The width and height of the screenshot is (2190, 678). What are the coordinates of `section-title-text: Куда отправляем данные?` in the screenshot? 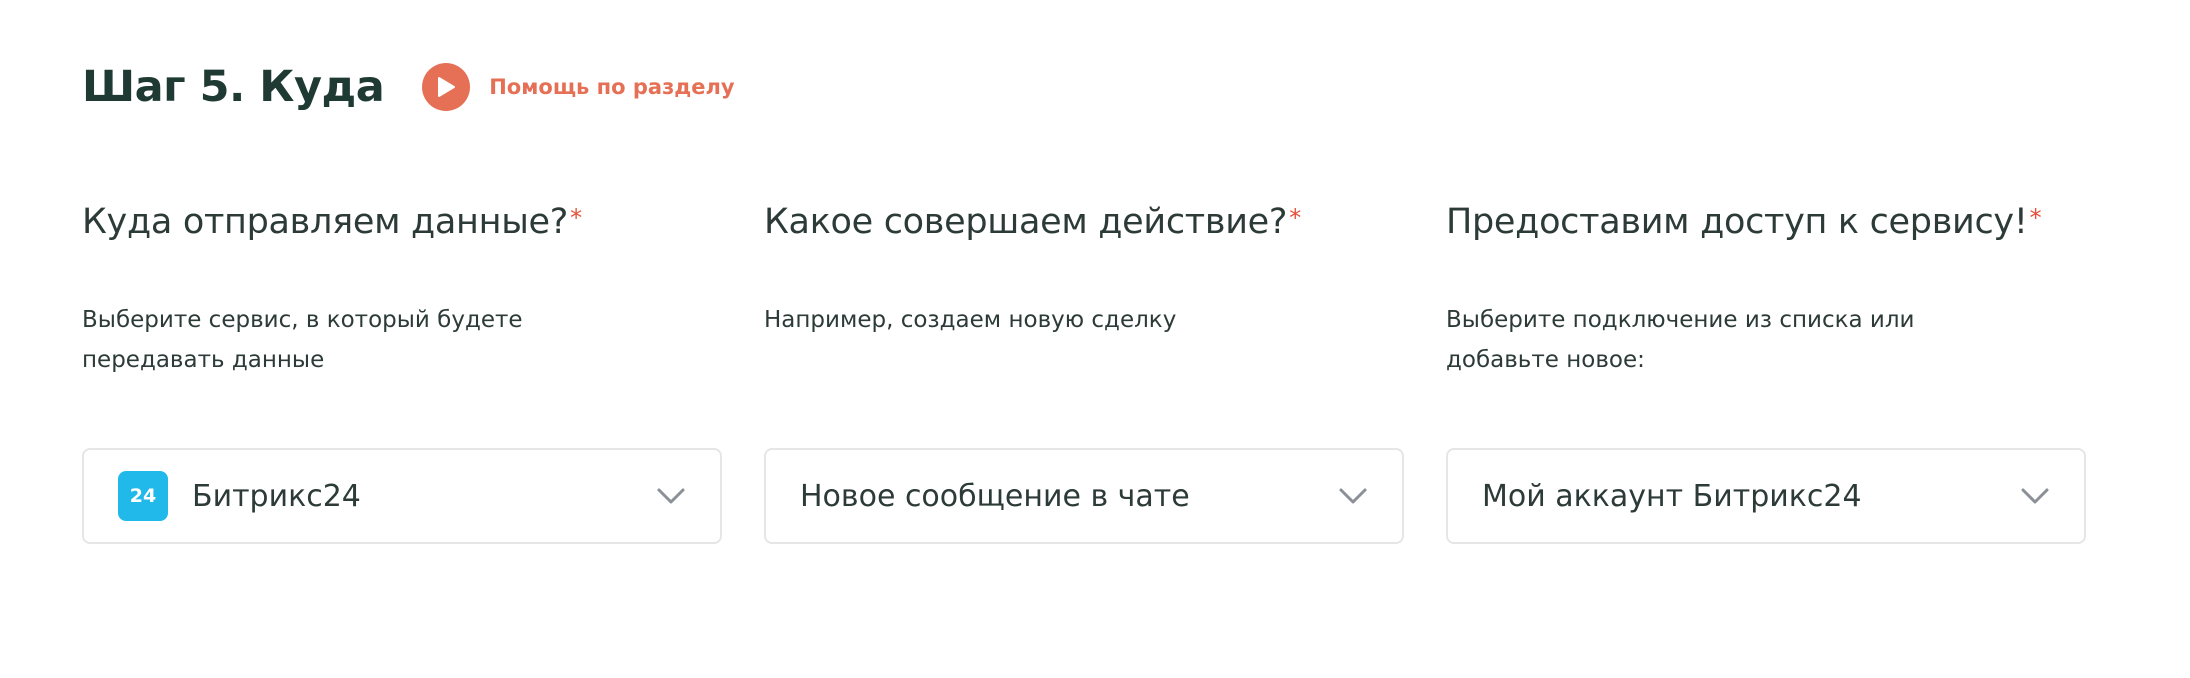 It's located at (325, 222).